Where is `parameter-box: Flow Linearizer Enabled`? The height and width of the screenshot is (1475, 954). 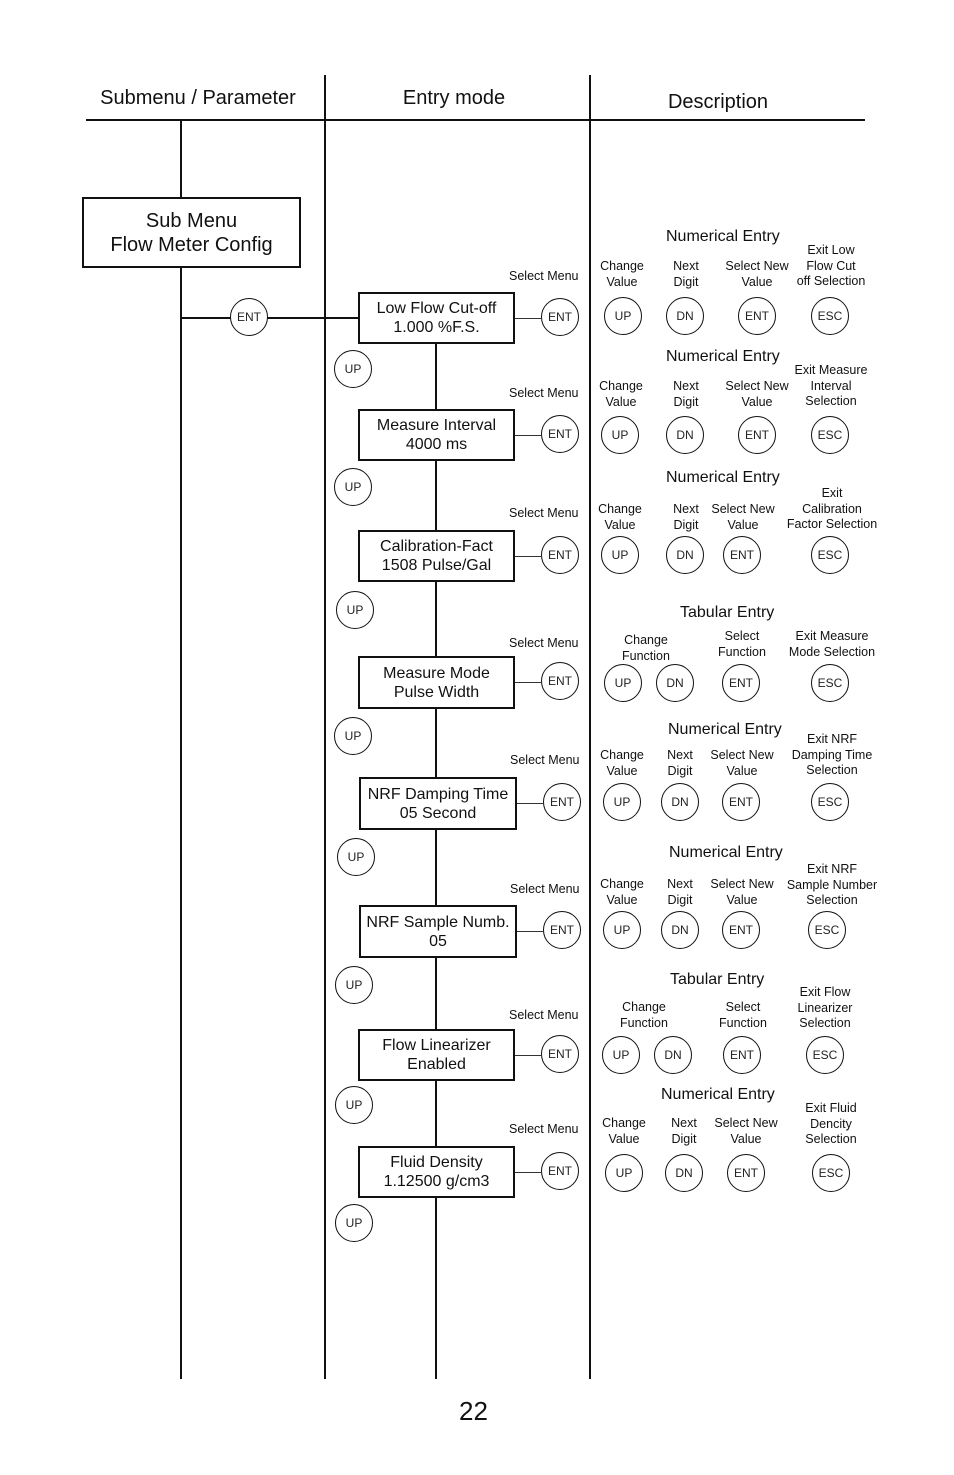 parameter-box: Flow Linearizer Enabled is located at coordinates (436, 1055).